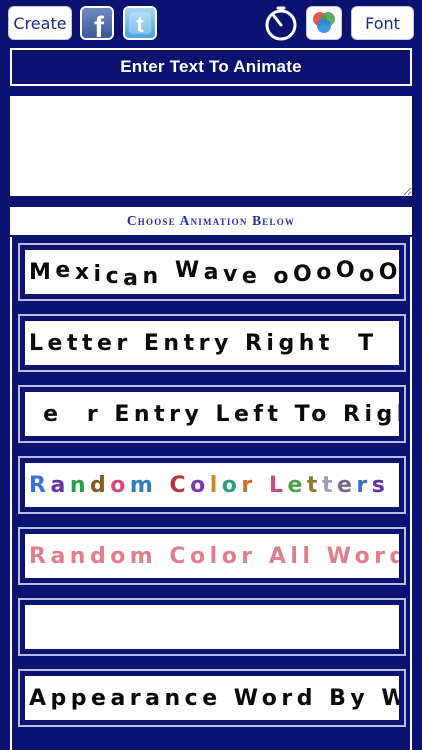 This screenshot has height=750, width=422. I want to click on animation-label: Mexican Wave oOoOoOo, so click(212, 272).